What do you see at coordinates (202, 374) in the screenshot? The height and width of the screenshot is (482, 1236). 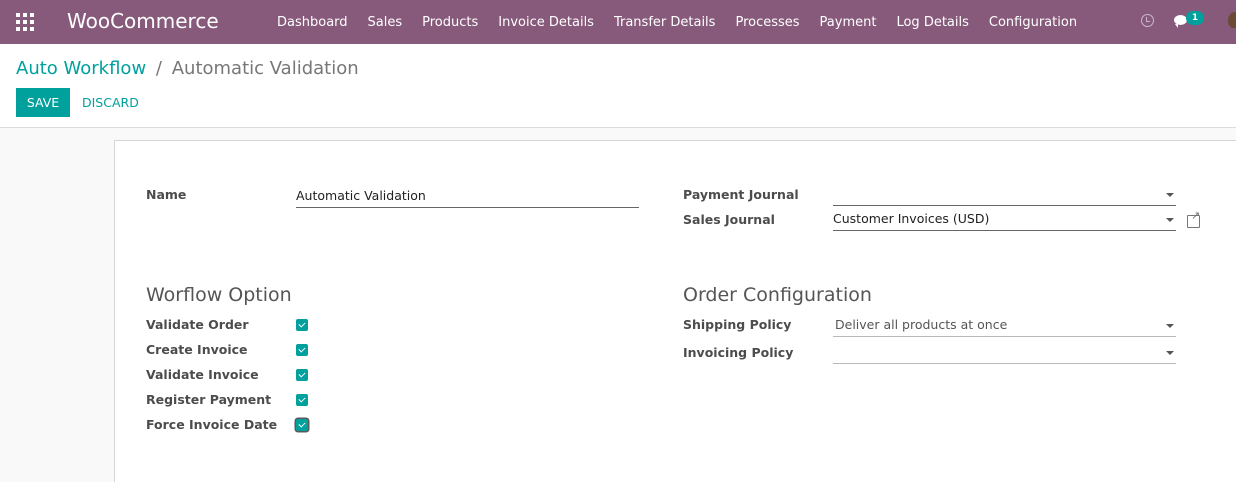 I see `validate-invoice-label: Validate Invoice` at bounding box center [202, 374].